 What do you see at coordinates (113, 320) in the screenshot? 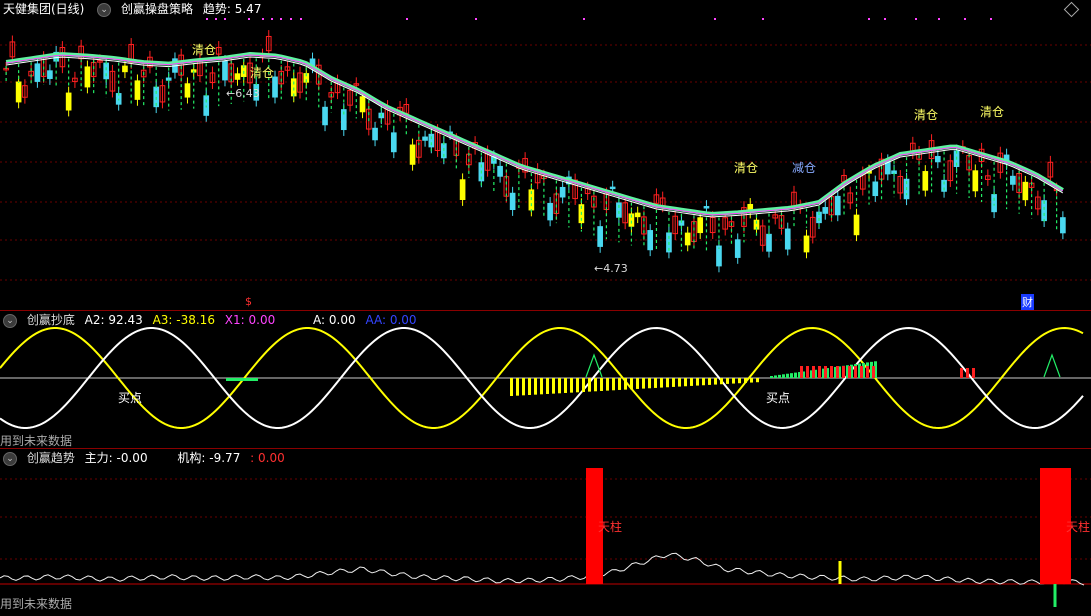
I see `osc-a2: A2: 92.43` at bounding box center [113, 320].